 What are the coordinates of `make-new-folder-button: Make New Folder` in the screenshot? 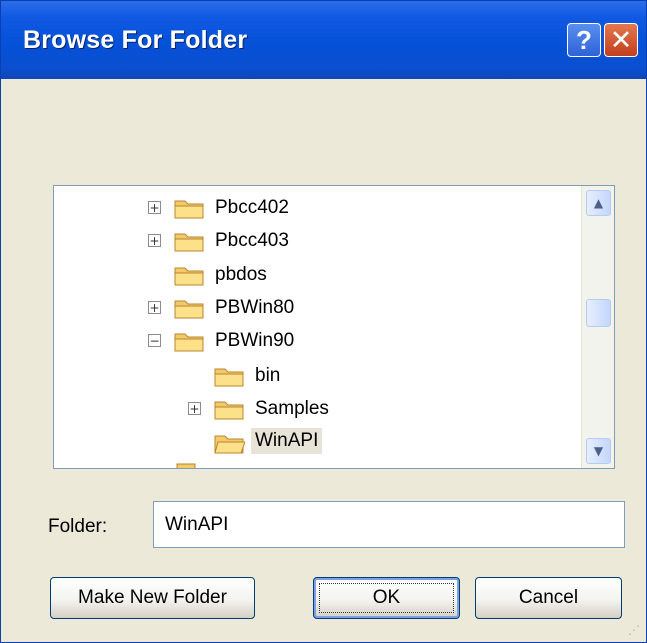 It's located at (152, 598).